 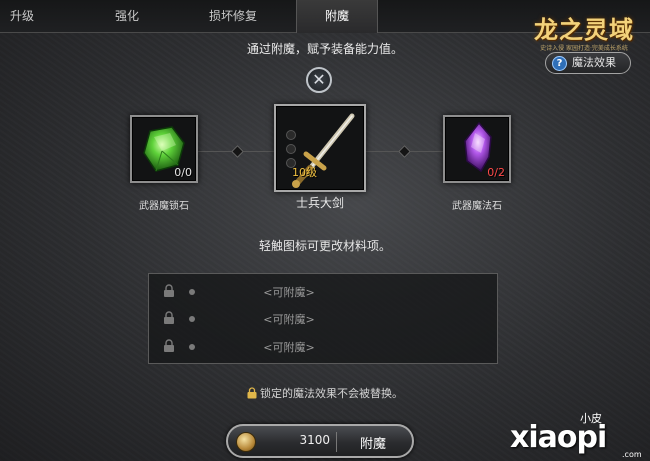 I want to click on enchant-cost: 3100, so click(x=314, y=440).